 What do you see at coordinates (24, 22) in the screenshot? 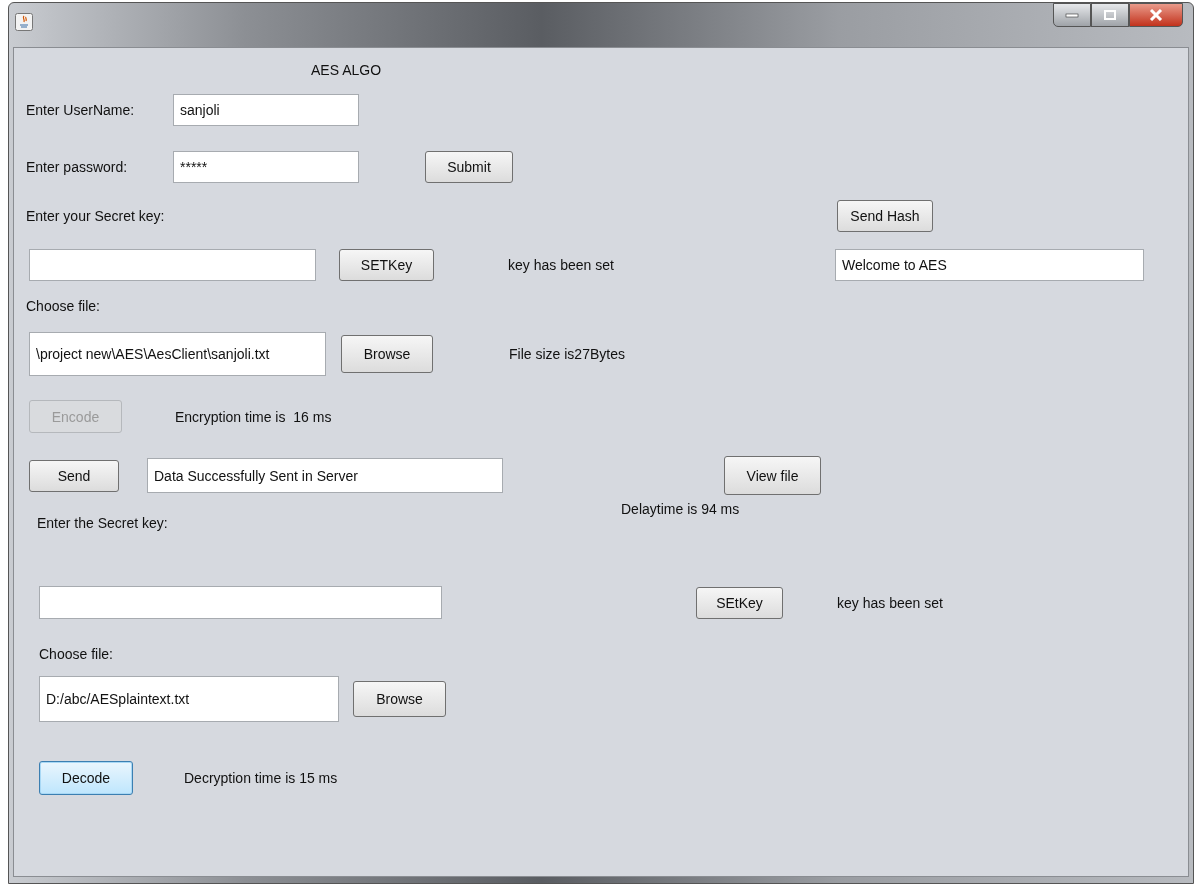
I see `app-icon` at bounding box center [24, 22].